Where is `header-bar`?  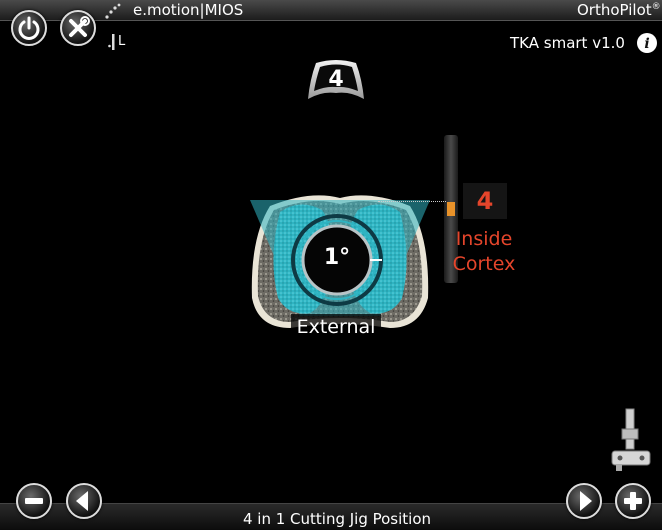 header-bar is located at coordinates (331, 10).